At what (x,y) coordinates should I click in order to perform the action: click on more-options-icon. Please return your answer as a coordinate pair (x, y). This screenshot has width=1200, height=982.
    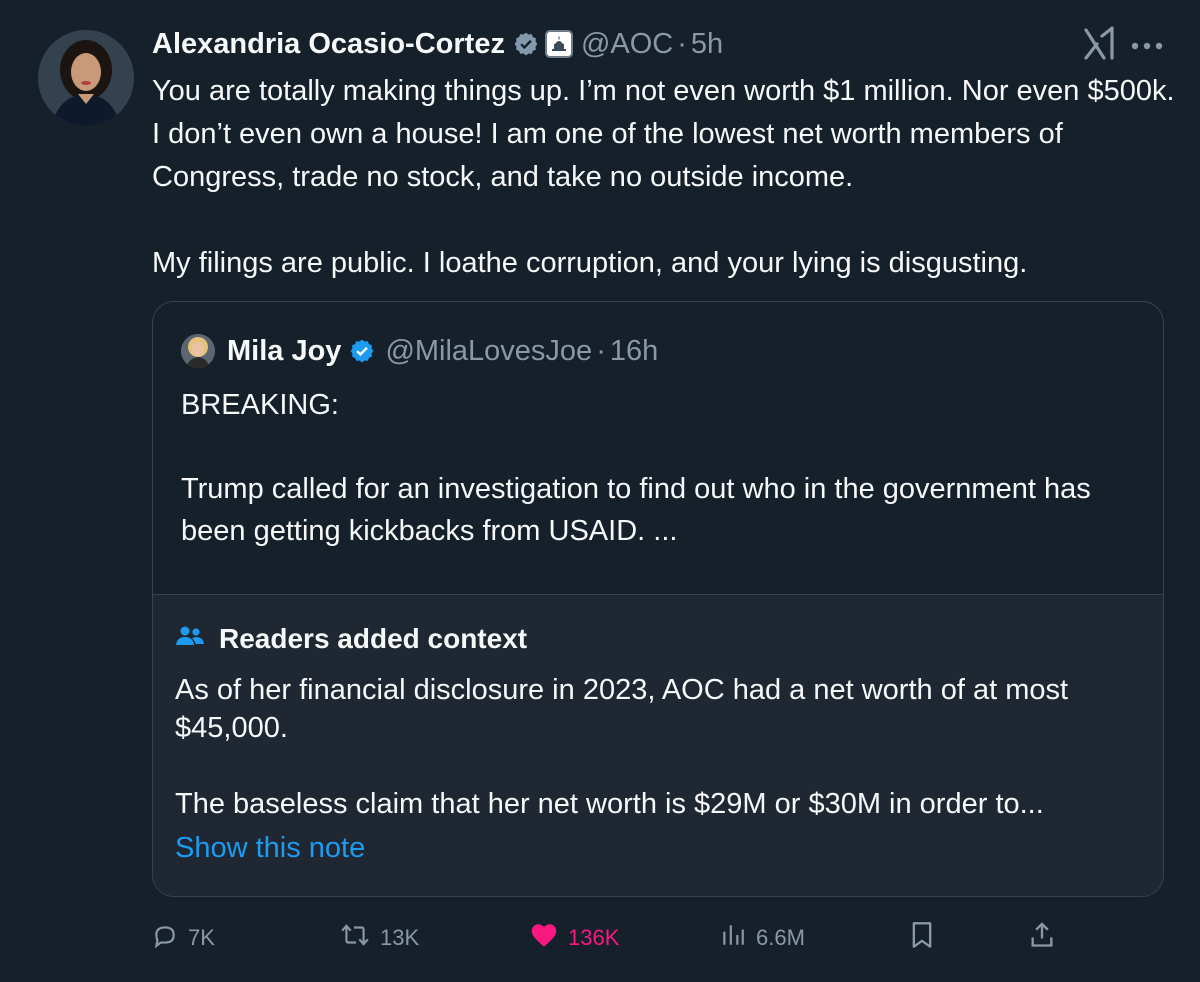
    Looking at the image, I should click on (1147, 47).